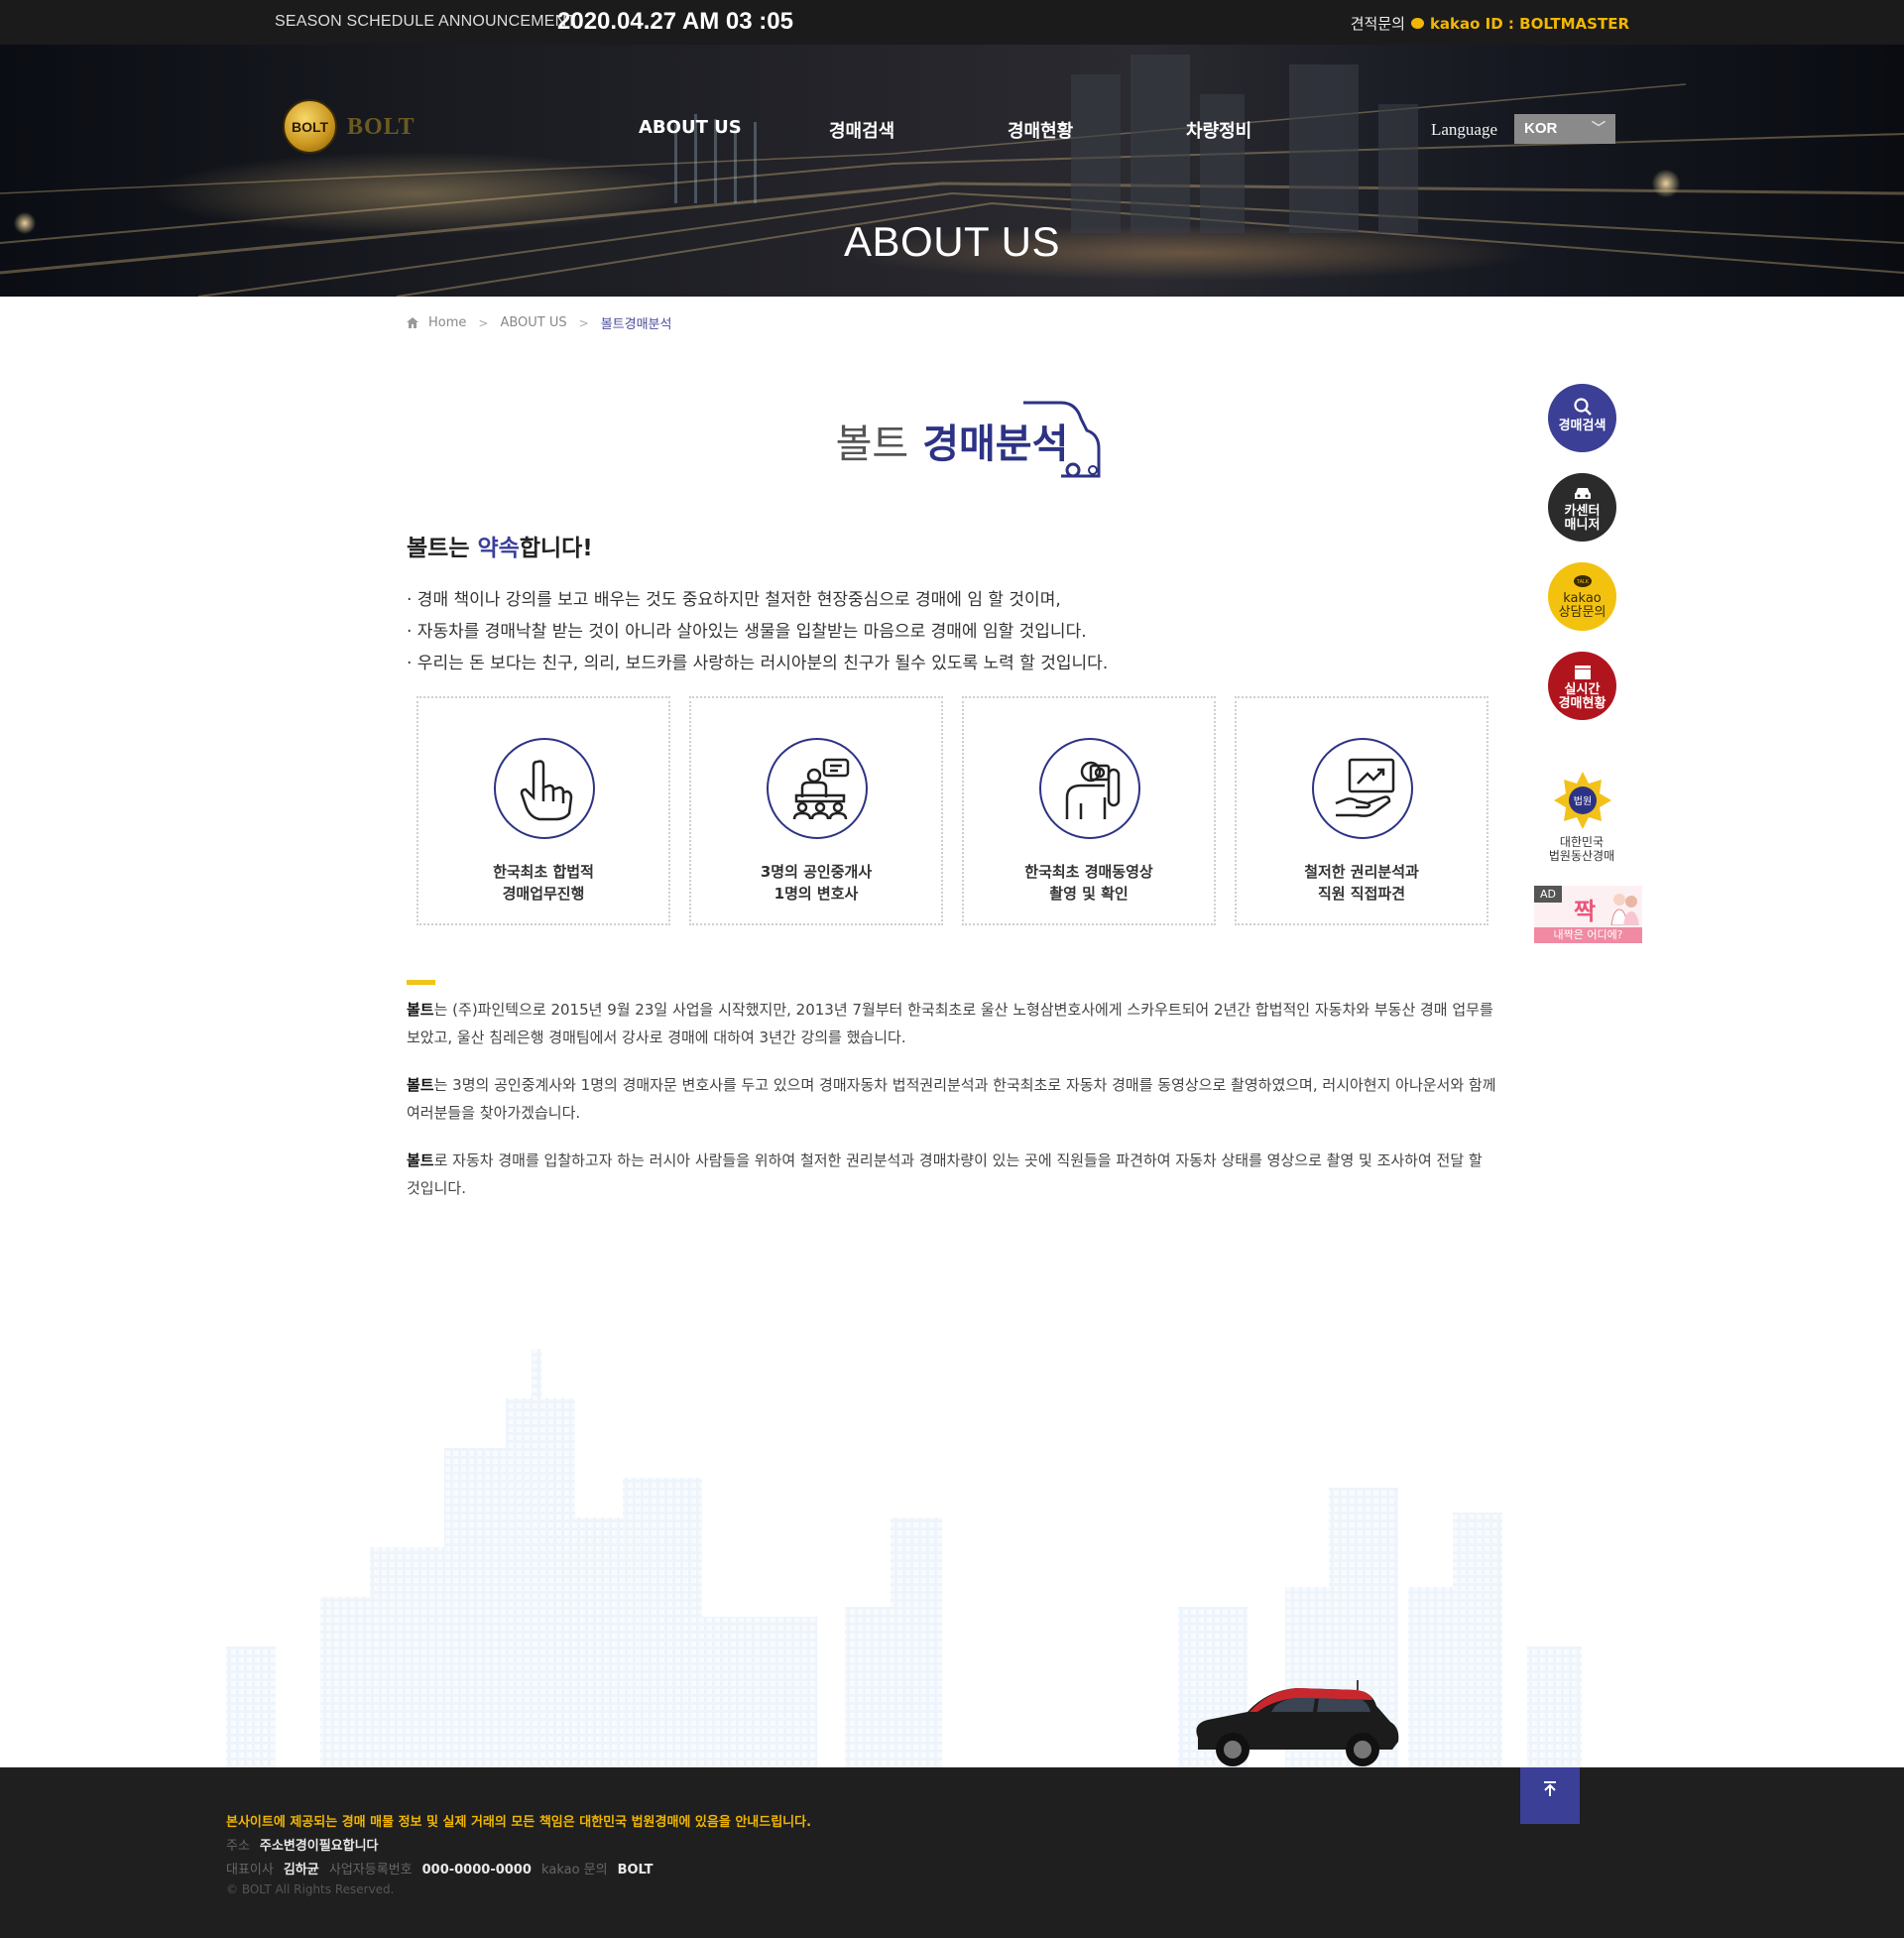  I want to click on couple-illustration-icon, so click(1624, 909).